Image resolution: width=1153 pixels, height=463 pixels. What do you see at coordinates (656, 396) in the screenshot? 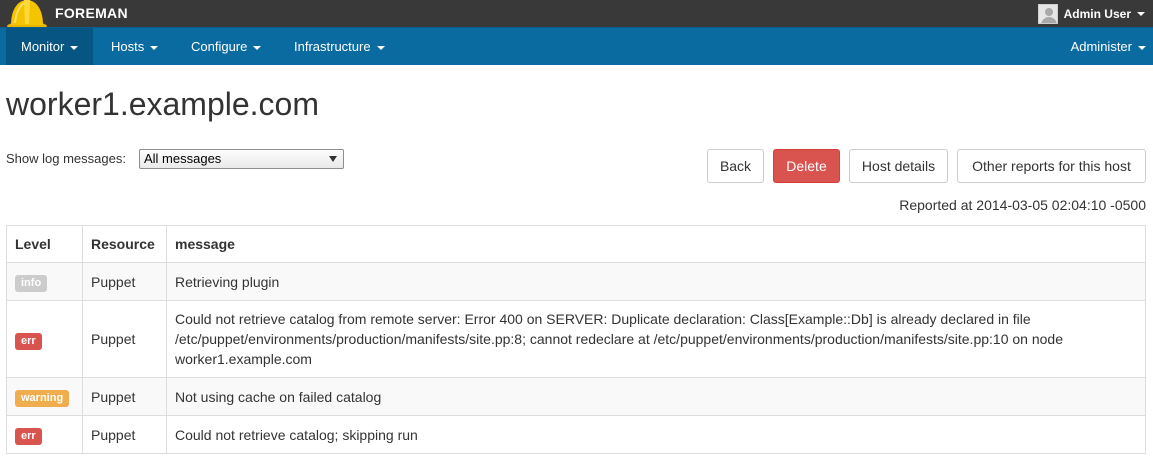
I see `message-cell: Not using cache on failed catalog` at bounding box center [656, 396].